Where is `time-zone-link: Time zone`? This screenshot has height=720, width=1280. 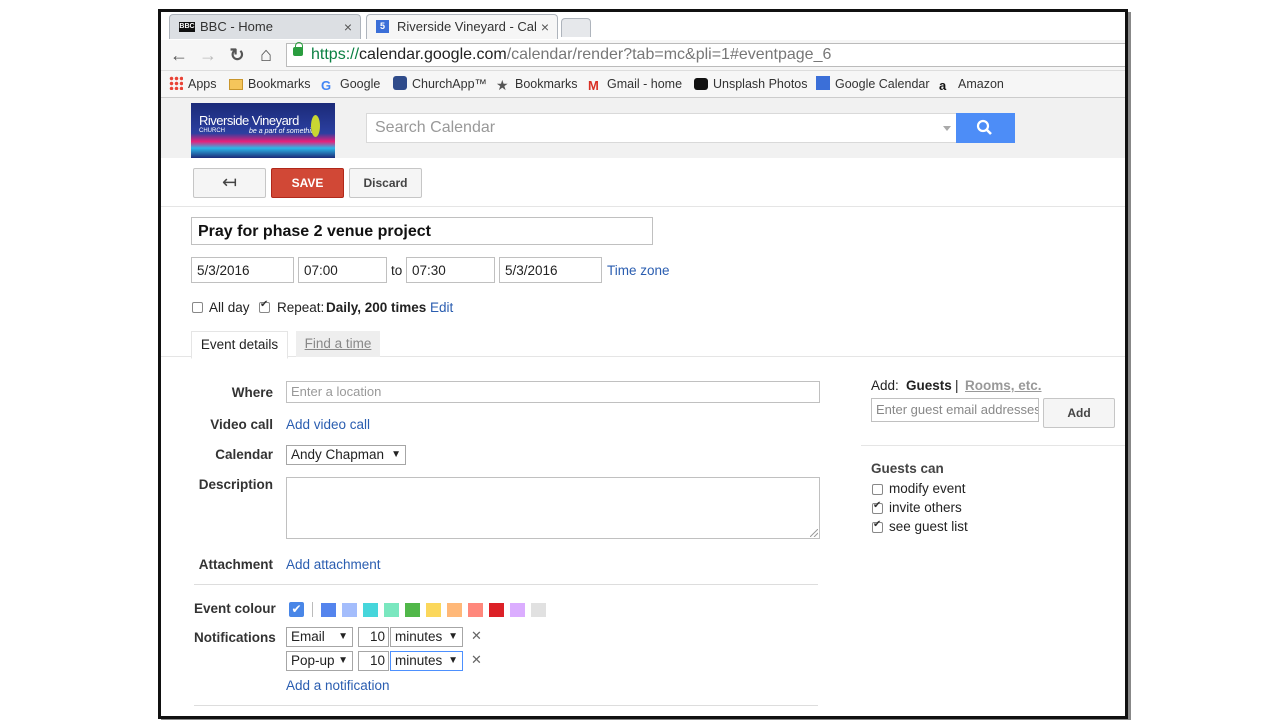 time-zone-link: Time zone is located at coordinates (638, 270).